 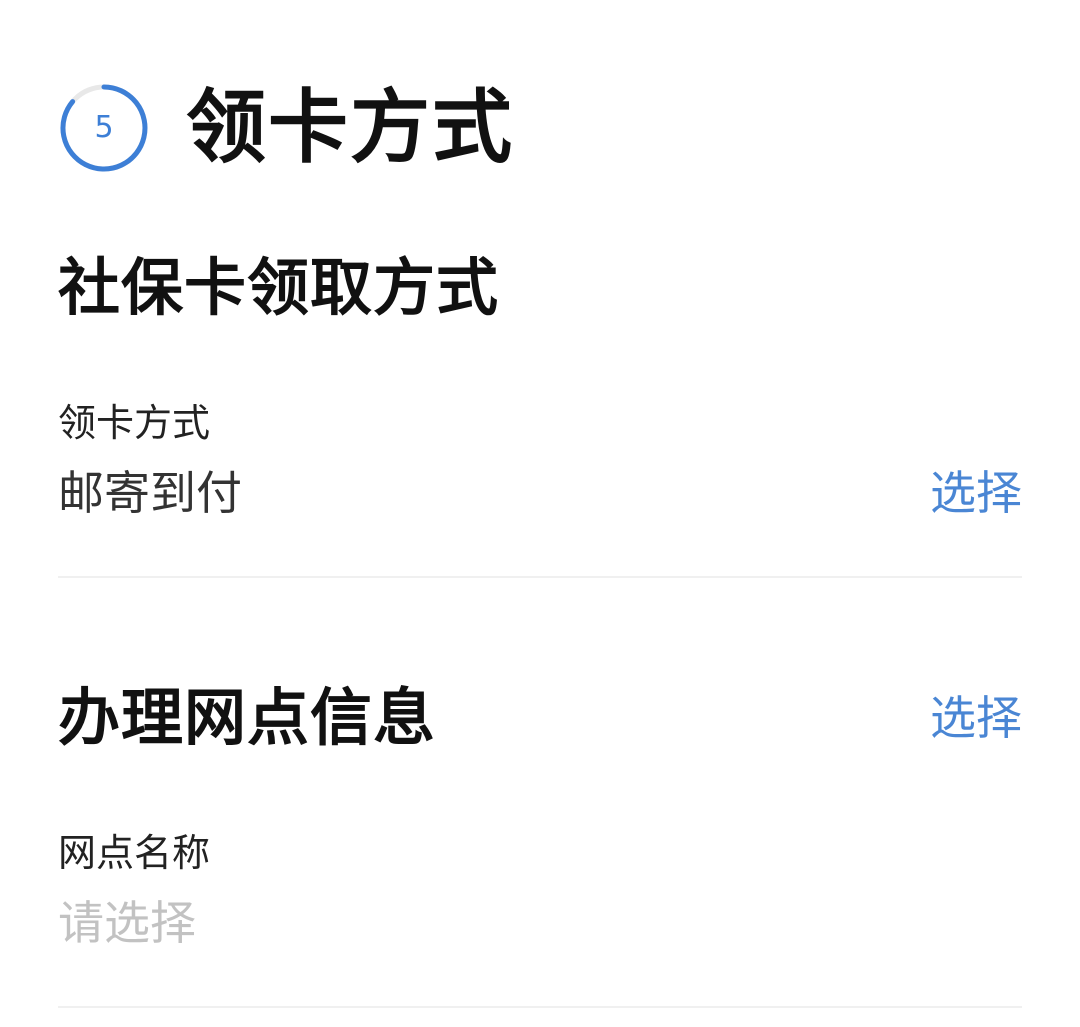 What do you see at coordinates (247, 717) in the screenshot?
I see `section-title-outlet-info: 办理网点信息` at bounding box center [247, 717].